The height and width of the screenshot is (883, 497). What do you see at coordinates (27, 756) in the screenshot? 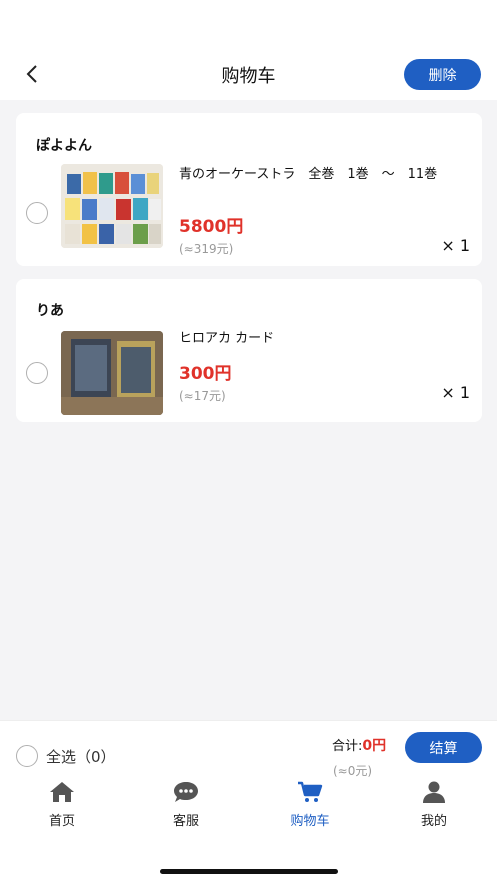
I see `select-all-checkbox` at bounding box center [27, 756].